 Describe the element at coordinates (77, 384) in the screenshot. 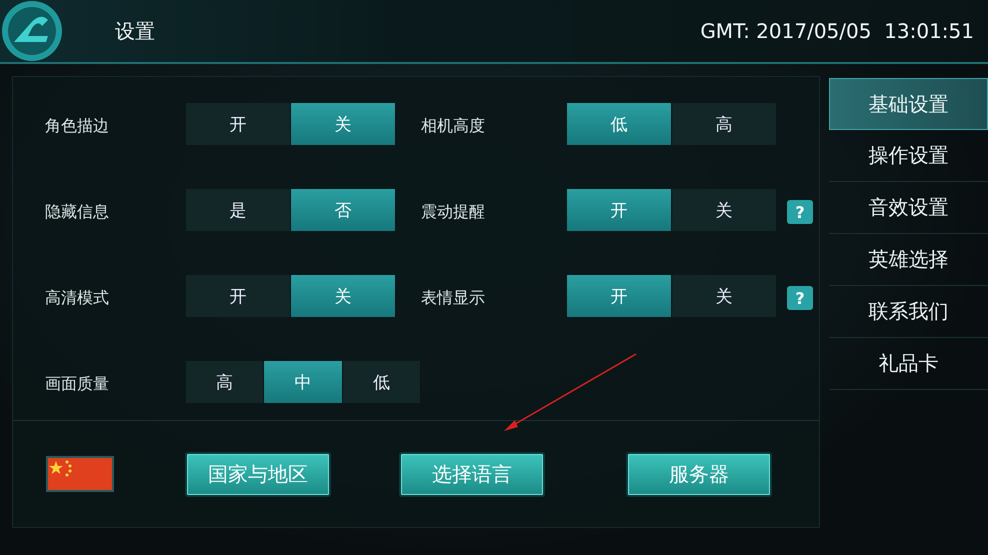

I see `setting-label: 画面质量` at that location.